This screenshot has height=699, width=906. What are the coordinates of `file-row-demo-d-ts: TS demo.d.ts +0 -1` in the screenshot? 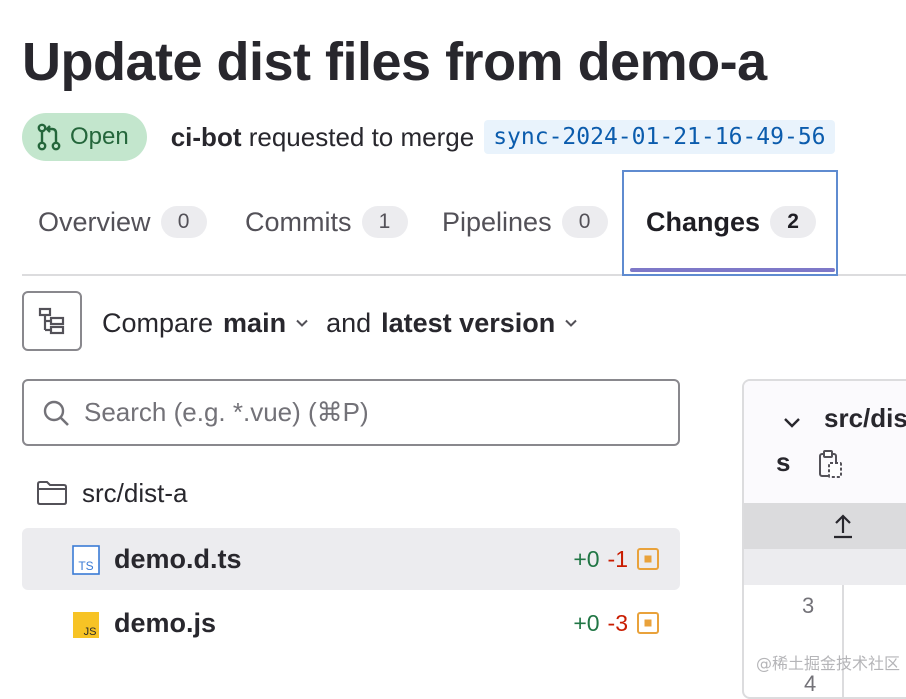 It's located at (351, 559).